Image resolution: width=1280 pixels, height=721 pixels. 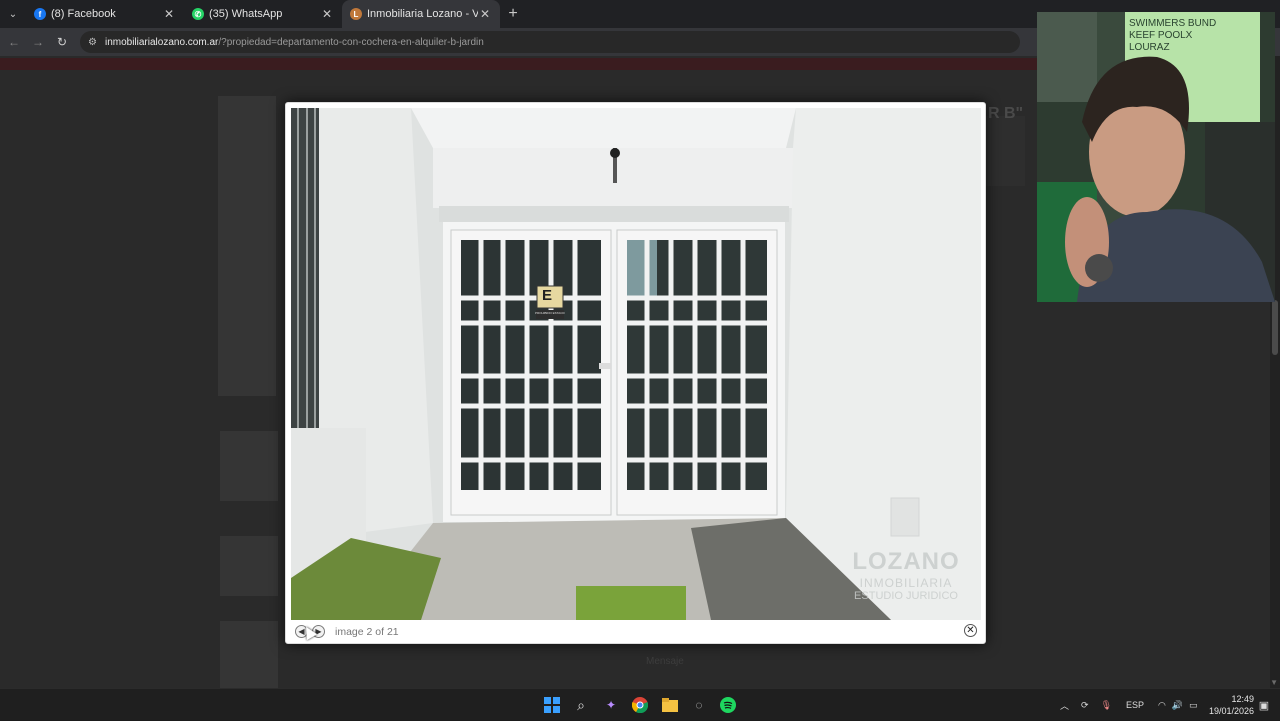 What do you see at coordinates (1242, 699) in the screenshot?
I see `clock-time: 12:49` at bounding box center [1242, 699].